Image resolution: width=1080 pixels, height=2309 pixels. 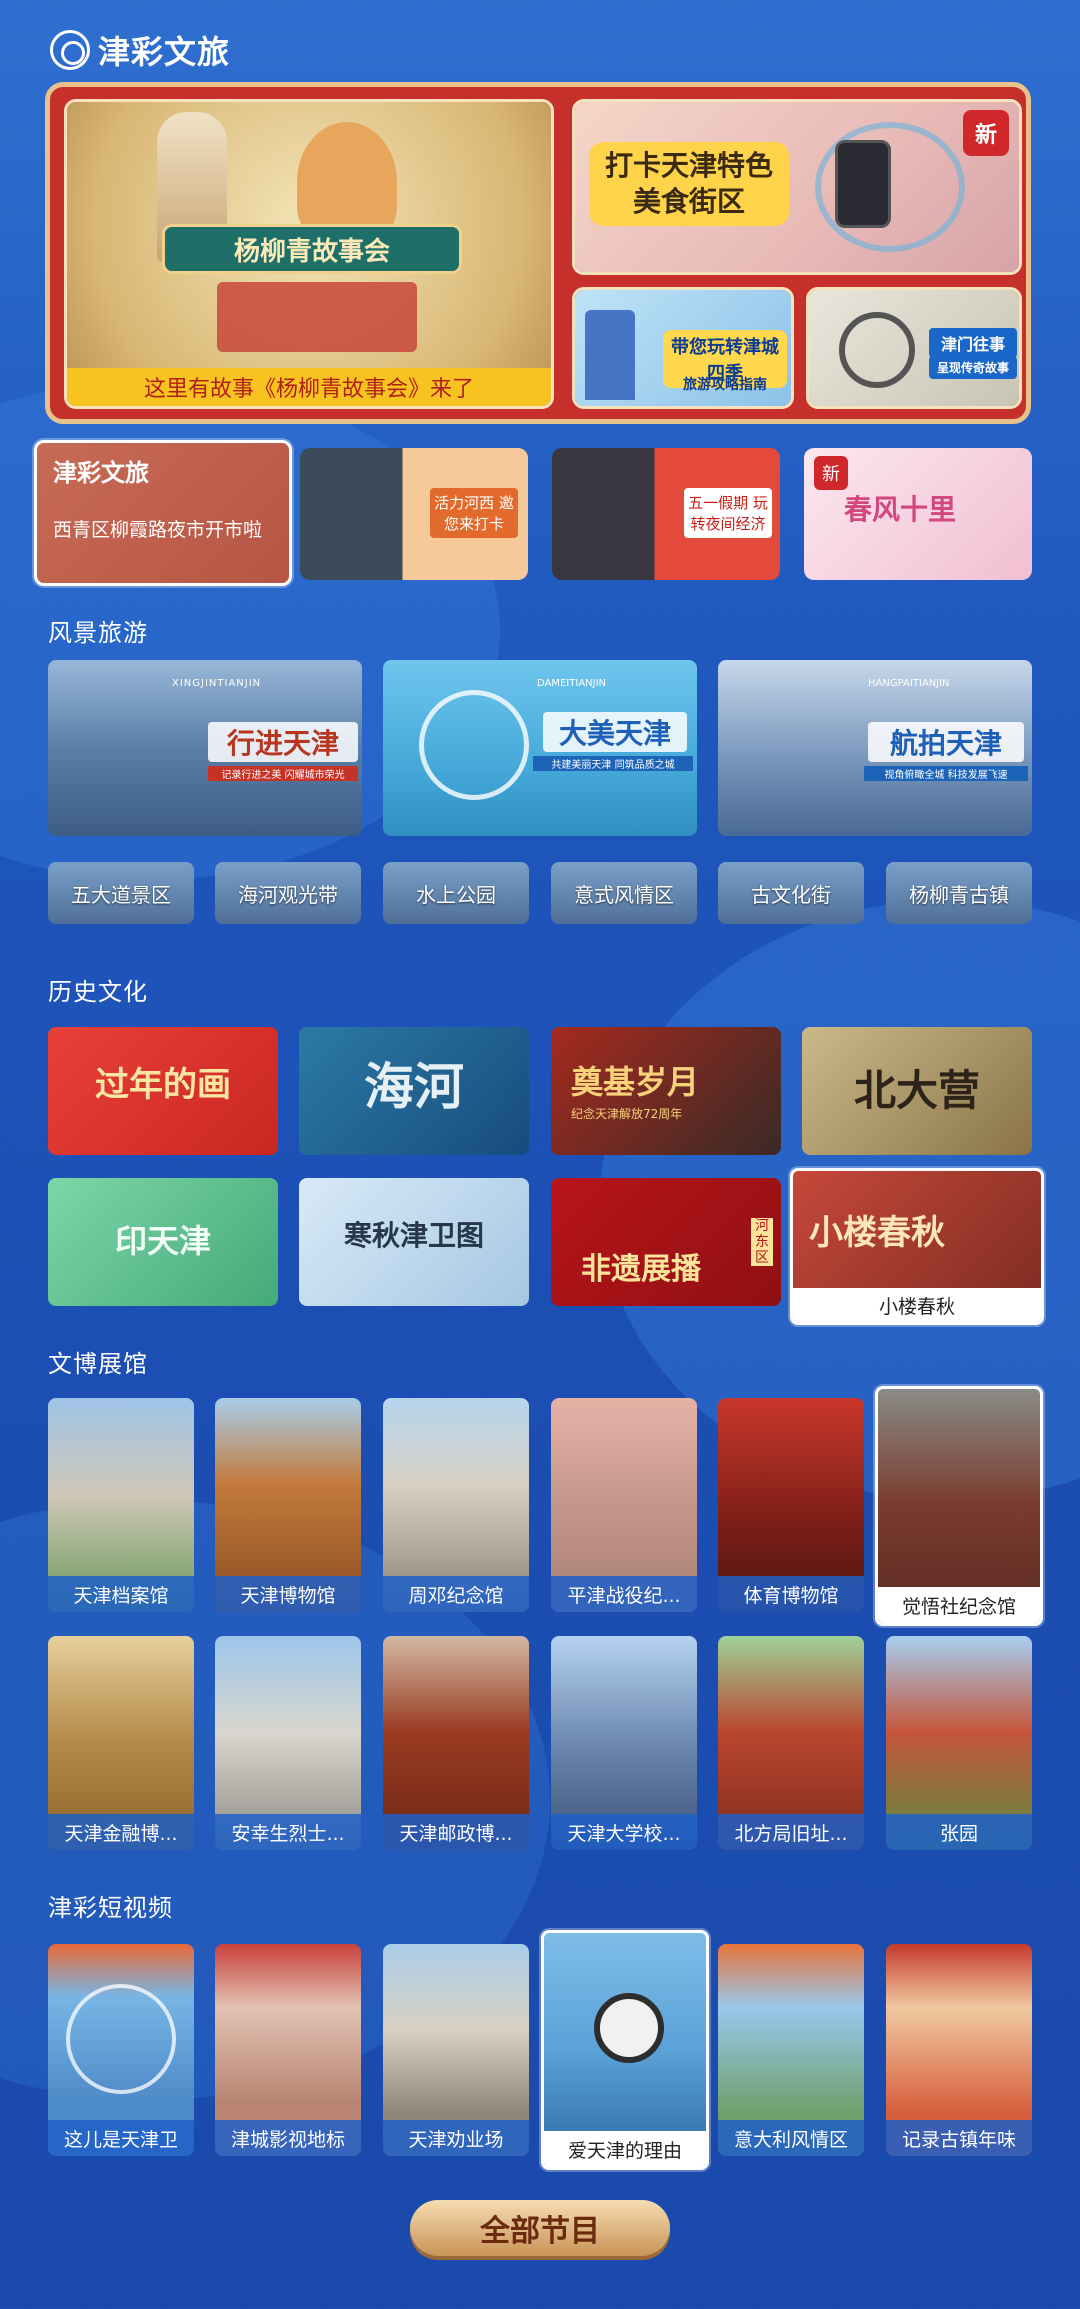 I want to click on history-card: 印天津, so click(x=163, y=1242).